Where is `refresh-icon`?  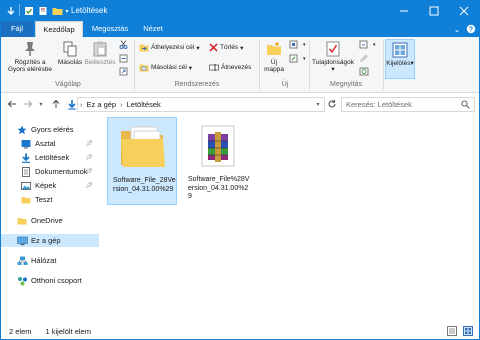 refresh-icon is located at coordinates (332, 104).